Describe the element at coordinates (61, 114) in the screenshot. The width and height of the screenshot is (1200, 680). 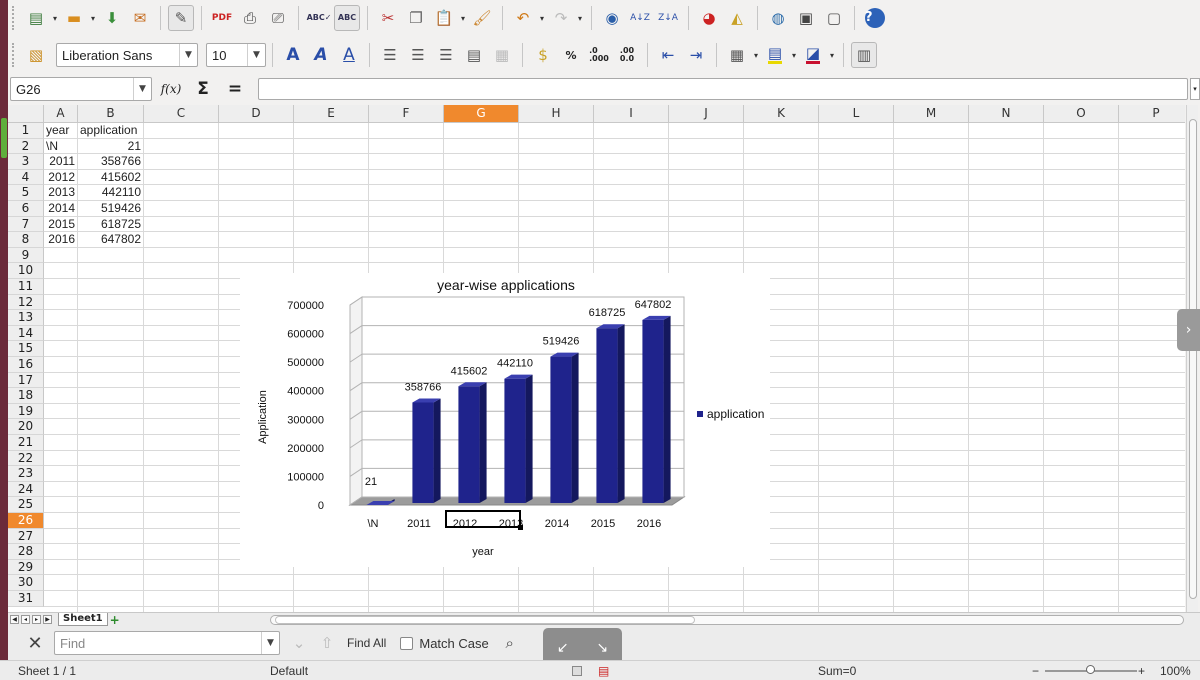
I see `column-header-a: A` at that location.